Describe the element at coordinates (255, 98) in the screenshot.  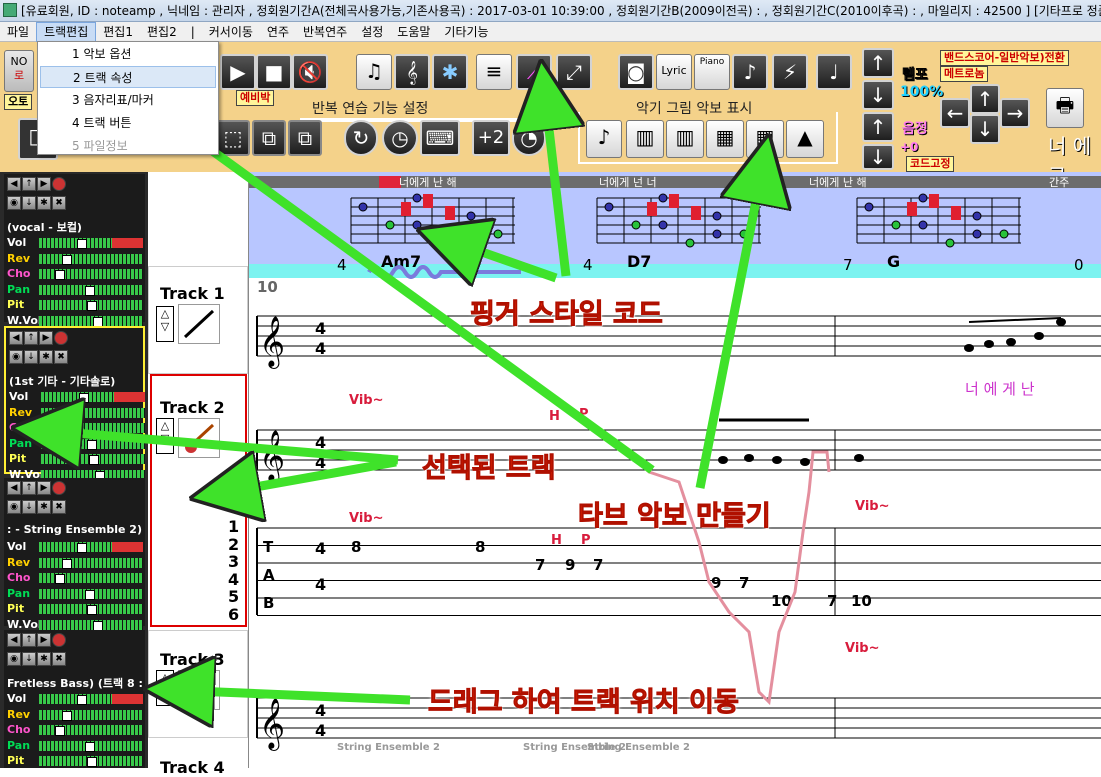
I see `prep-beat-toggle: 예비박` at that location.